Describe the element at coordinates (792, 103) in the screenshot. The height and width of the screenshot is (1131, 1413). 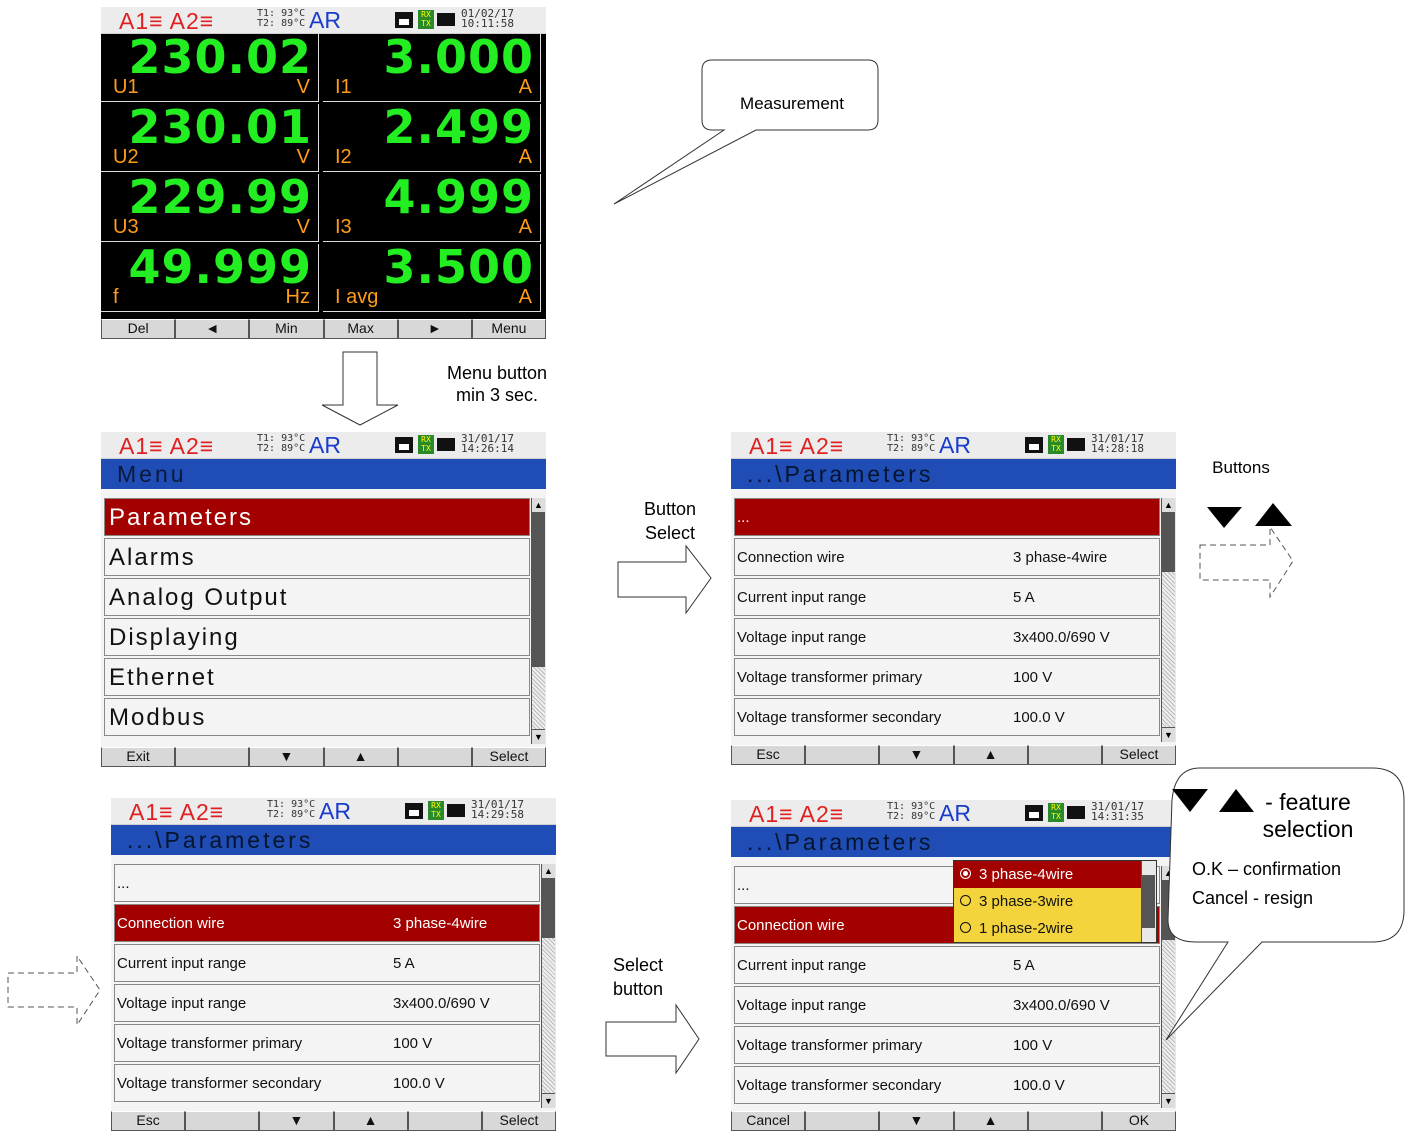
I see `label-measurement: Measurement` at that location.